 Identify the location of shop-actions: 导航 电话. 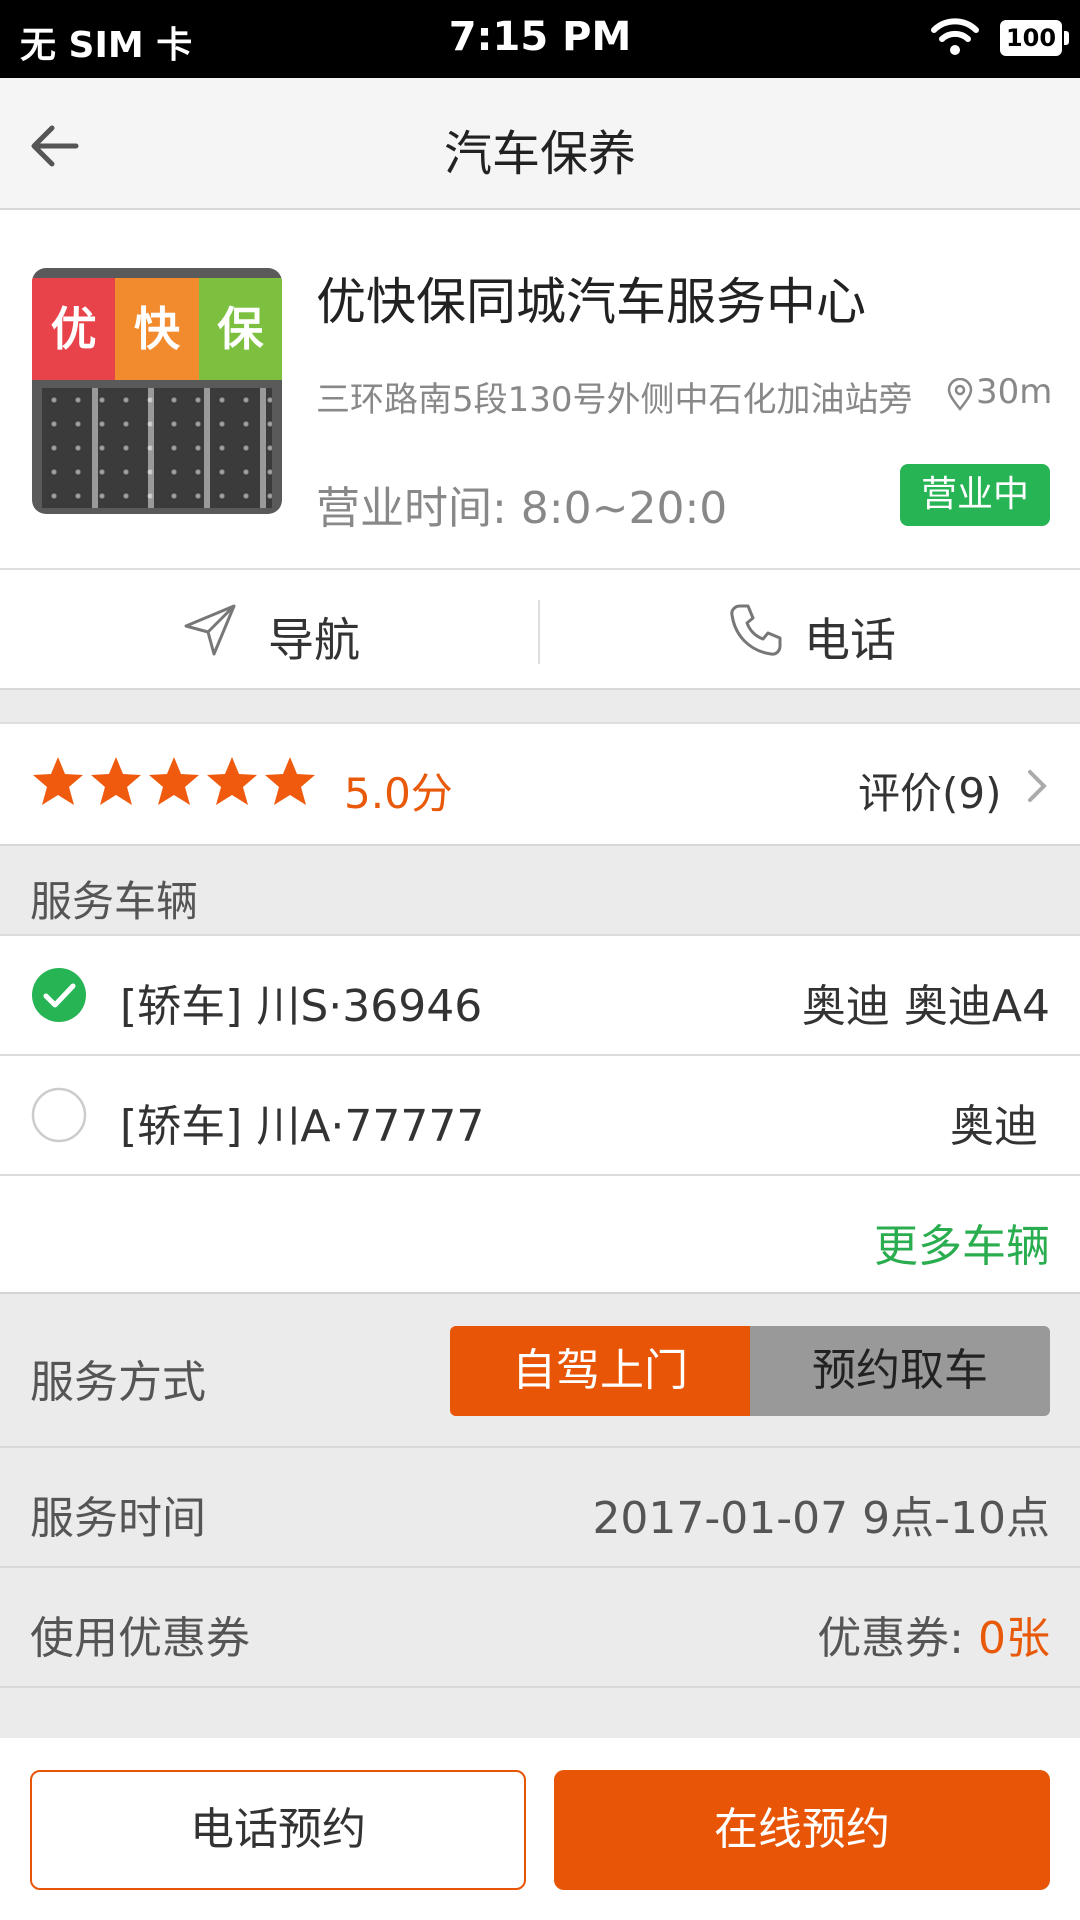
(540, 630).